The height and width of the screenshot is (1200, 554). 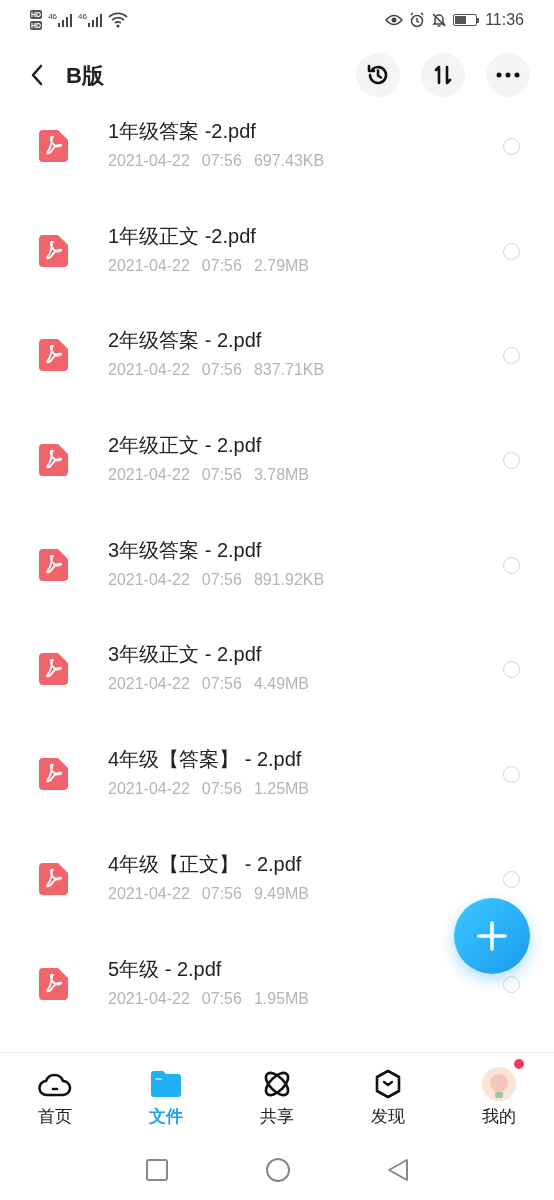 I want to click on file-size: 697.43KB, so click(x=289, y=161).